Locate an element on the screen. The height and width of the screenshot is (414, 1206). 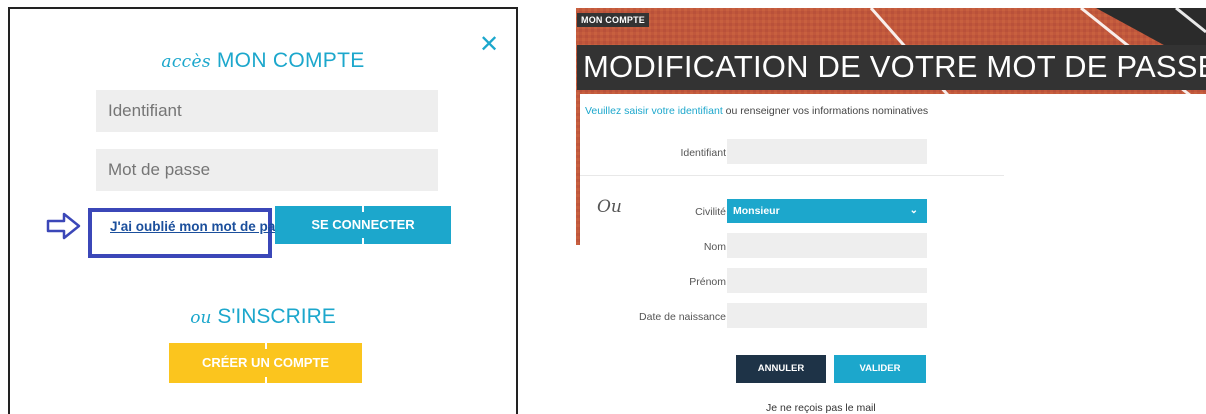
login-title-script: accès is located at coordinates (186, 62).